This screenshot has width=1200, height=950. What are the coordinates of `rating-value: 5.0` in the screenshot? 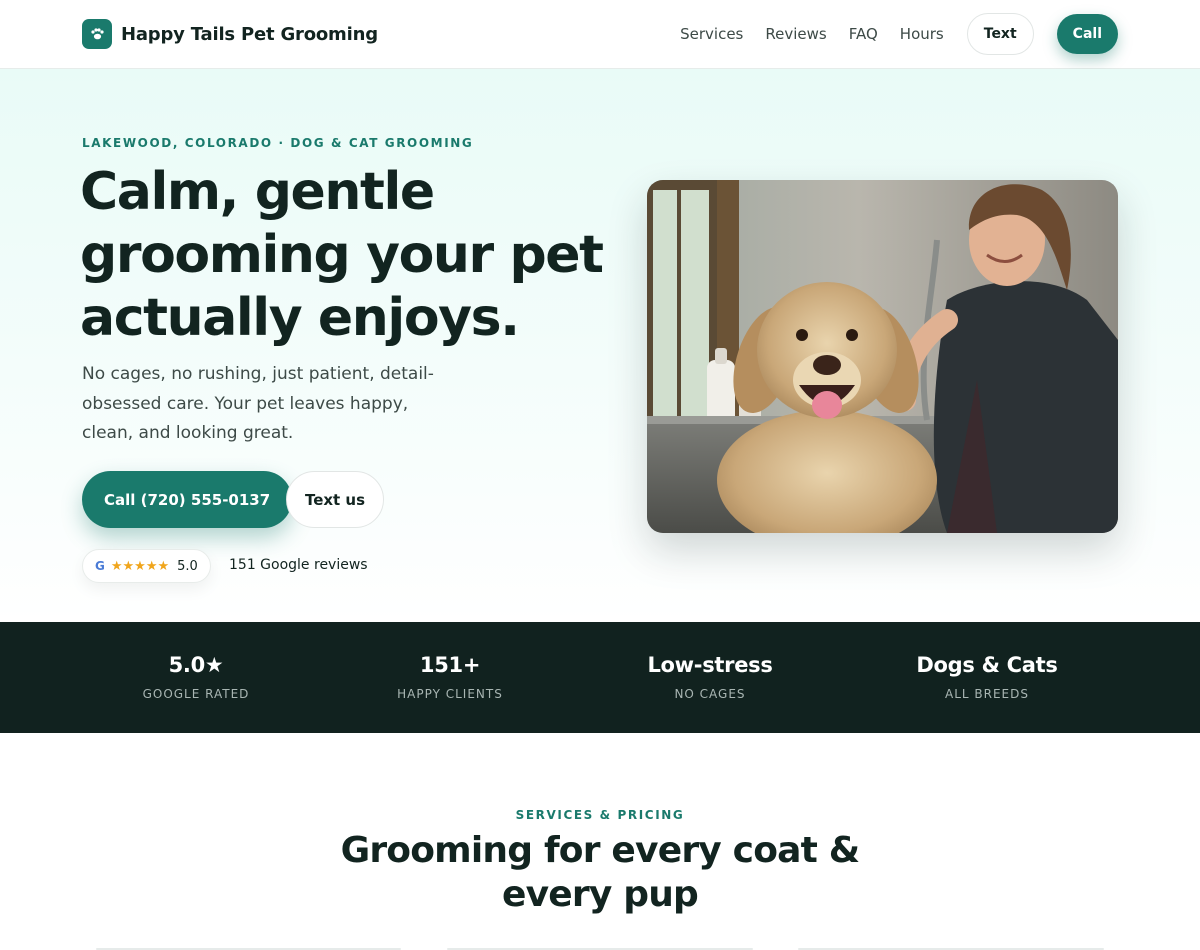 It's located at (187, 566).